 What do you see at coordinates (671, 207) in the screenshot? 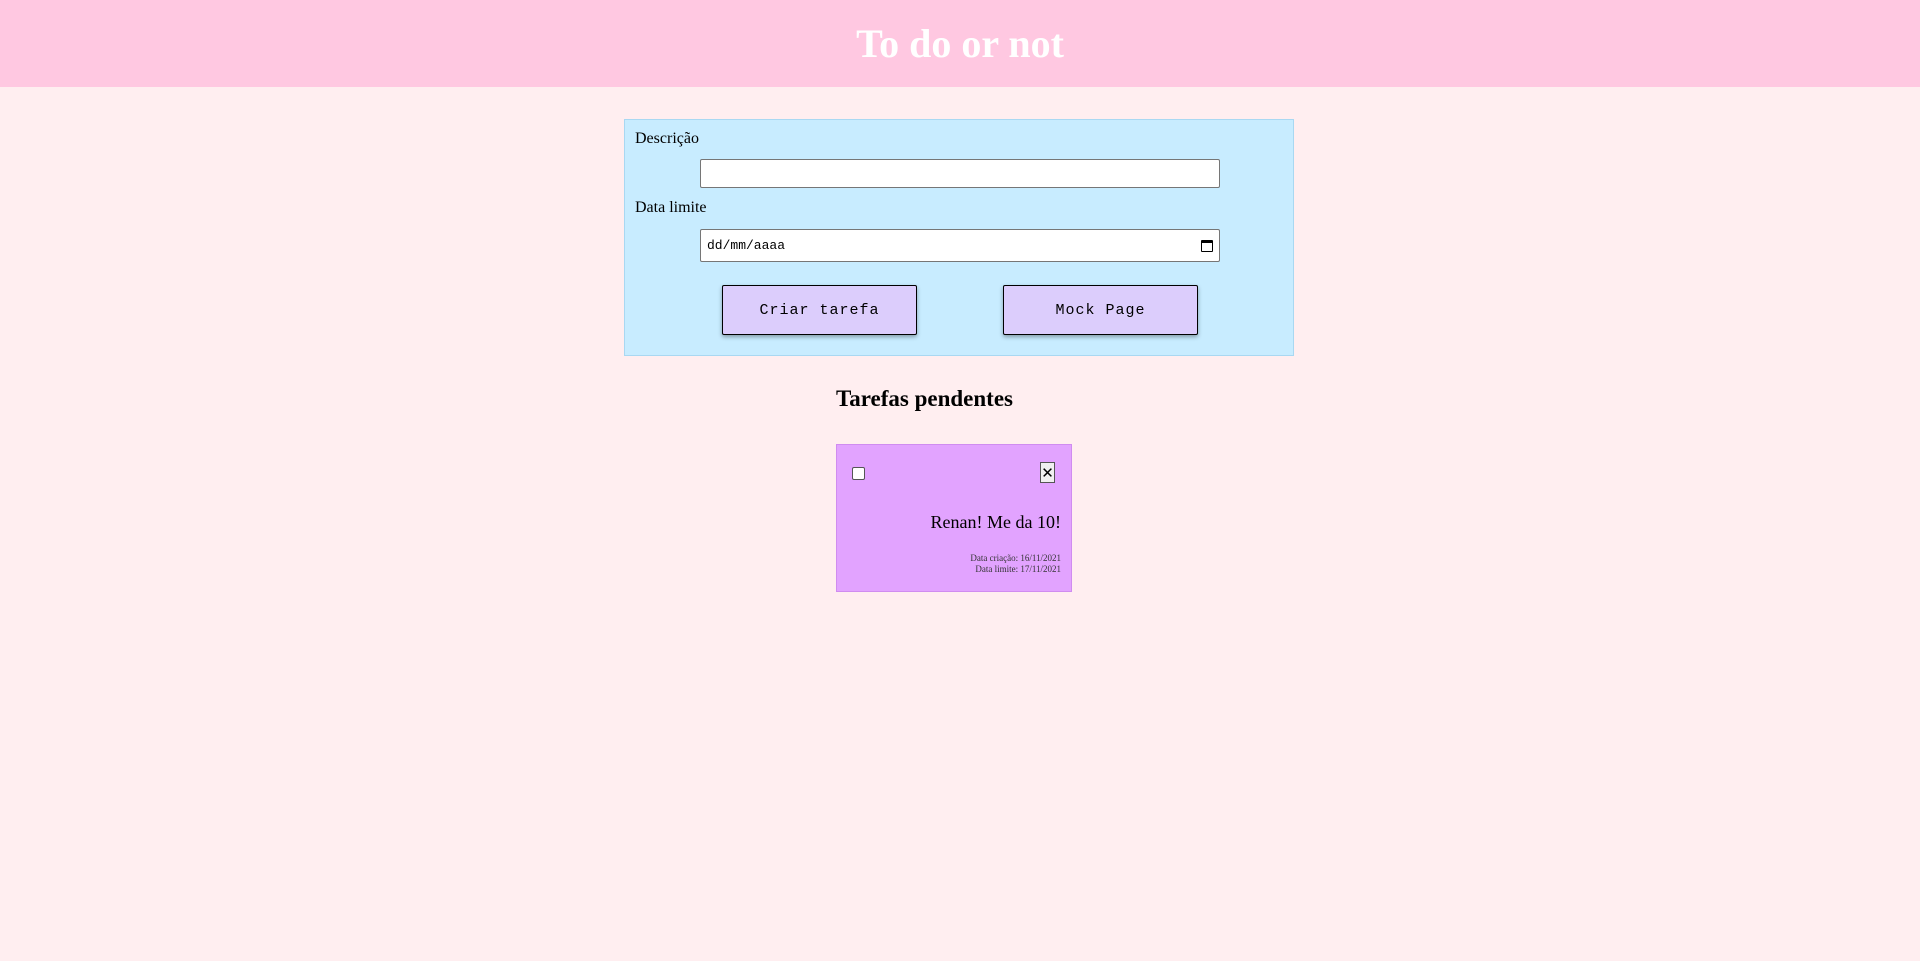
I see `deadline-label: Data limite` at bounding box center [671, 207].